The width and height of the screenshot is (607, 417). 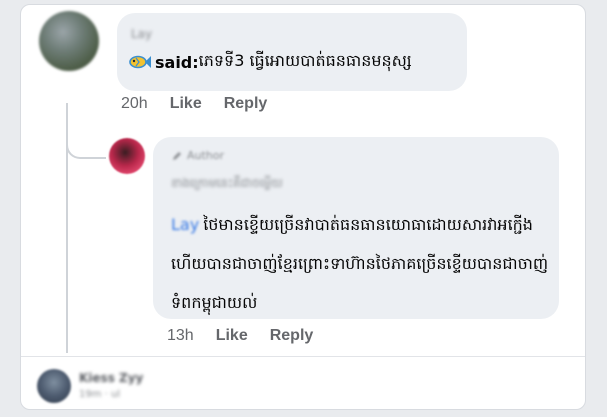 What do you see at coordinates (127, 156) in the screenshot?
I see `reply-author-avatar` at bounding box center [127, 156].